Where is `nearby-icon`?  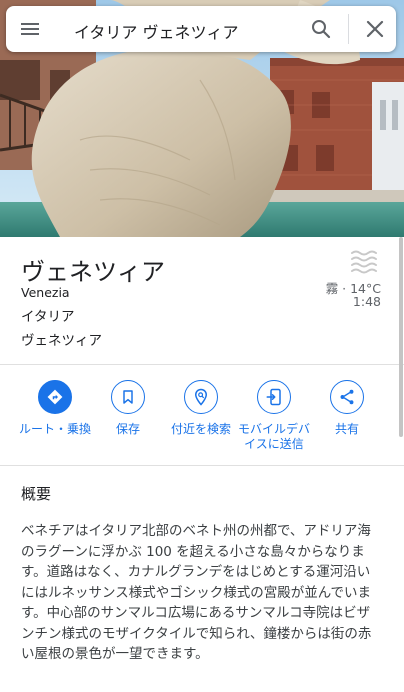 nearby-icon is located at coordinates (201, 397).